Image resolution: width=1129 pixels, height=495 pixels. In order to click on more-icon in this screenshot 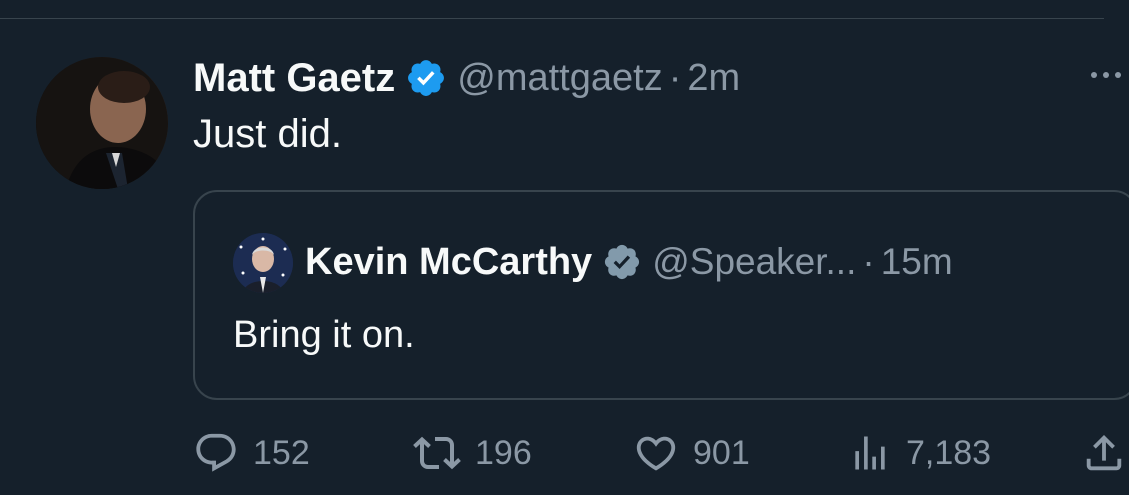, I will do `click(1106, 75)`.